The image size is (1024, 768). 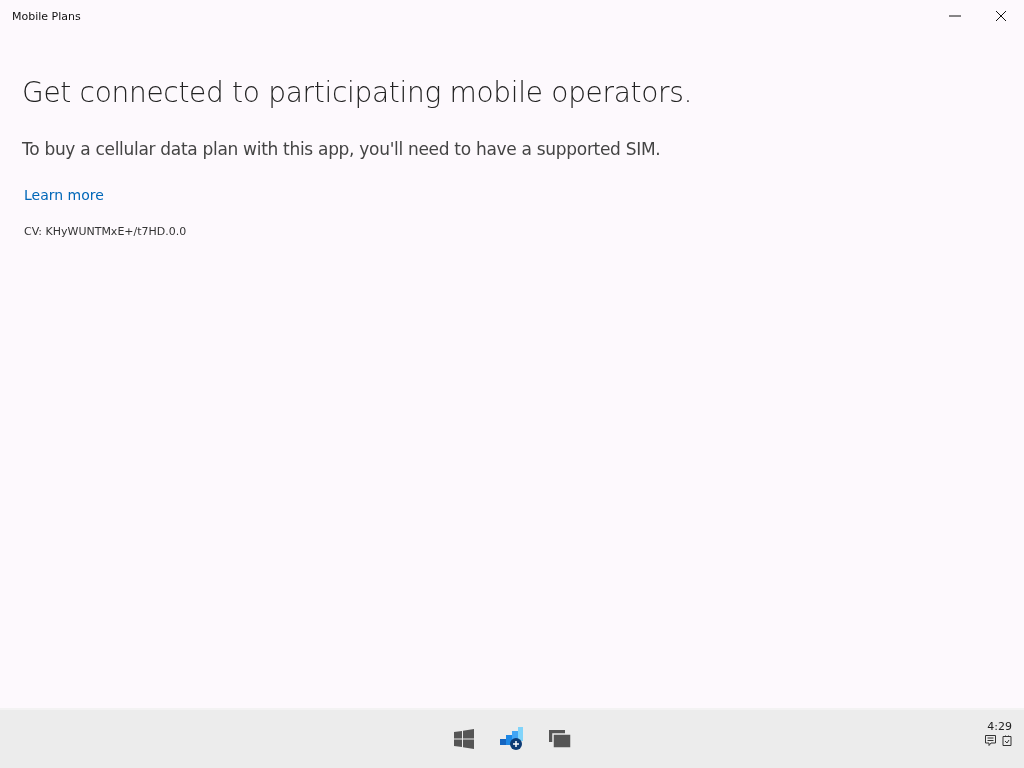 I want to click on task-view-icon, so click(x=560, y=739).